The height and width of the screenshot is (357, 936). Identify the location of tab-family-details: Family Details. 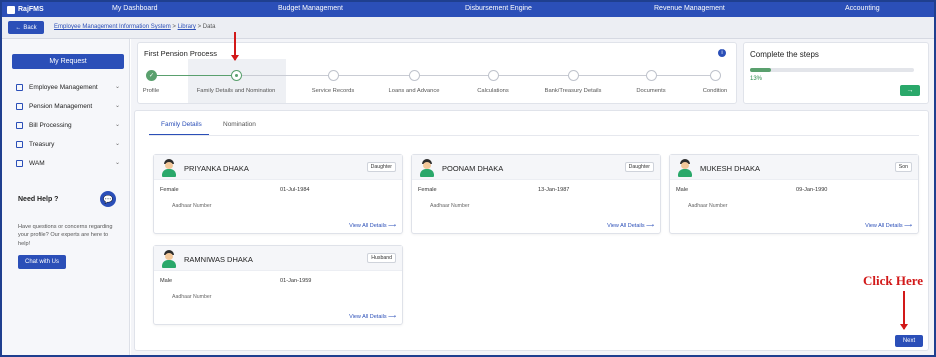
(181, 124).